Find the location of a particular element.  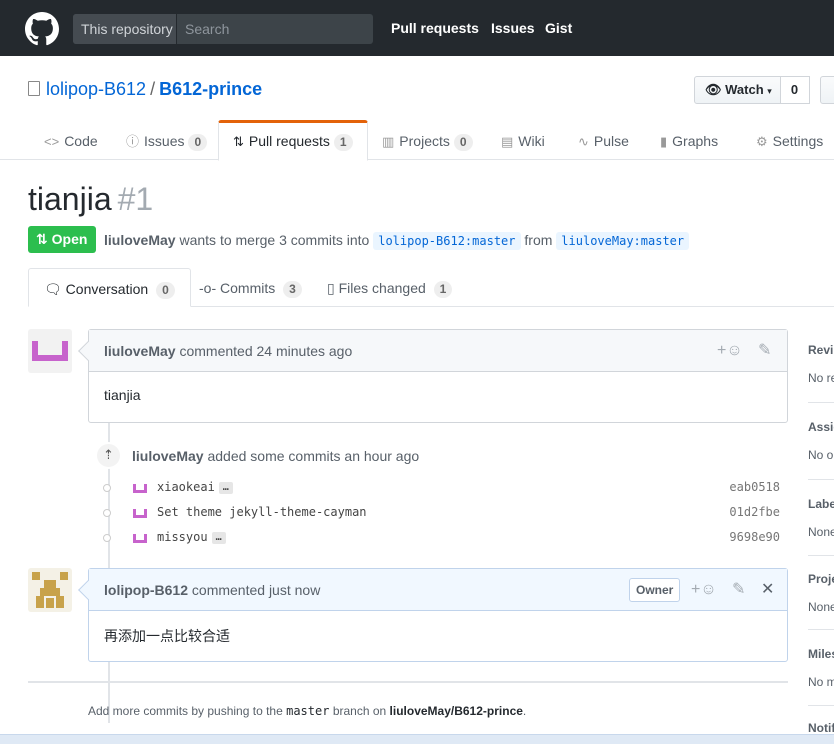

tab-issues: ⓘ Issues 0 is located at coordinates (167, 140).